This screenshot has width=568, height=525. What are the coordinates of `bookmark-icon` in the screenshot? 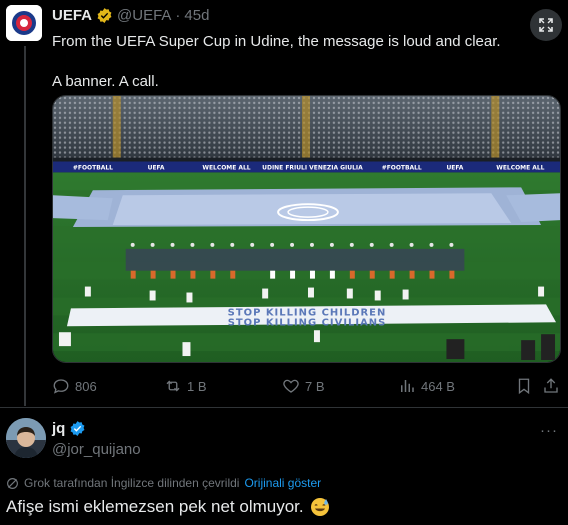 It's located at (524, 386).